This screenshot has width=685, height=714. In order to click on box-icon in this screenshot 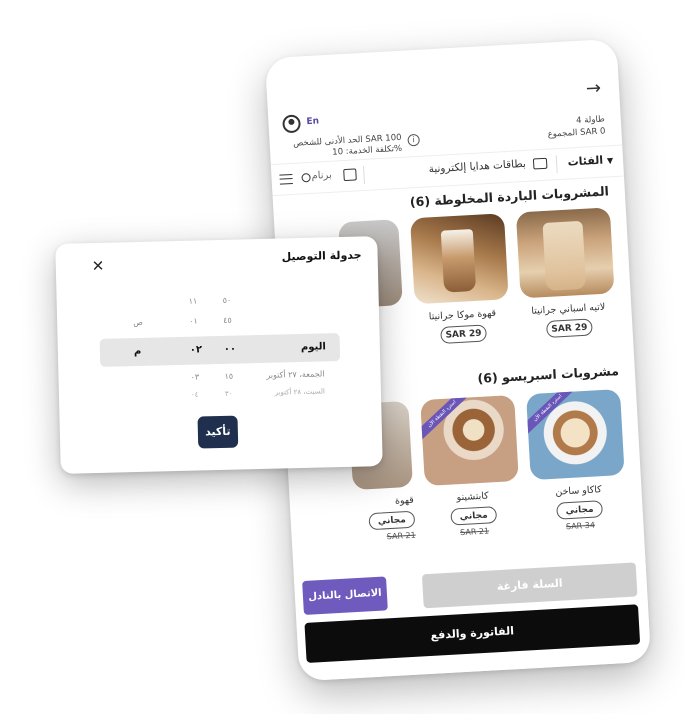, I will do `click(540, 163)`.